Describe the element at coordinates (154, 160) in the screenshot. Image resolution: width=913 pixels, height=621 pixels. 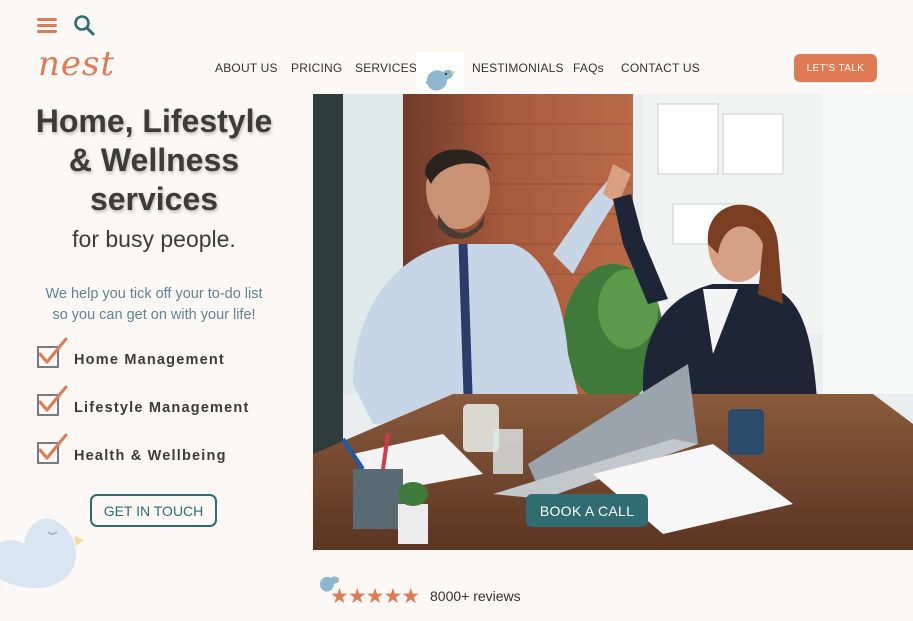
I see `hero-title: Home, Lifestyle & Wellness services` at that location.